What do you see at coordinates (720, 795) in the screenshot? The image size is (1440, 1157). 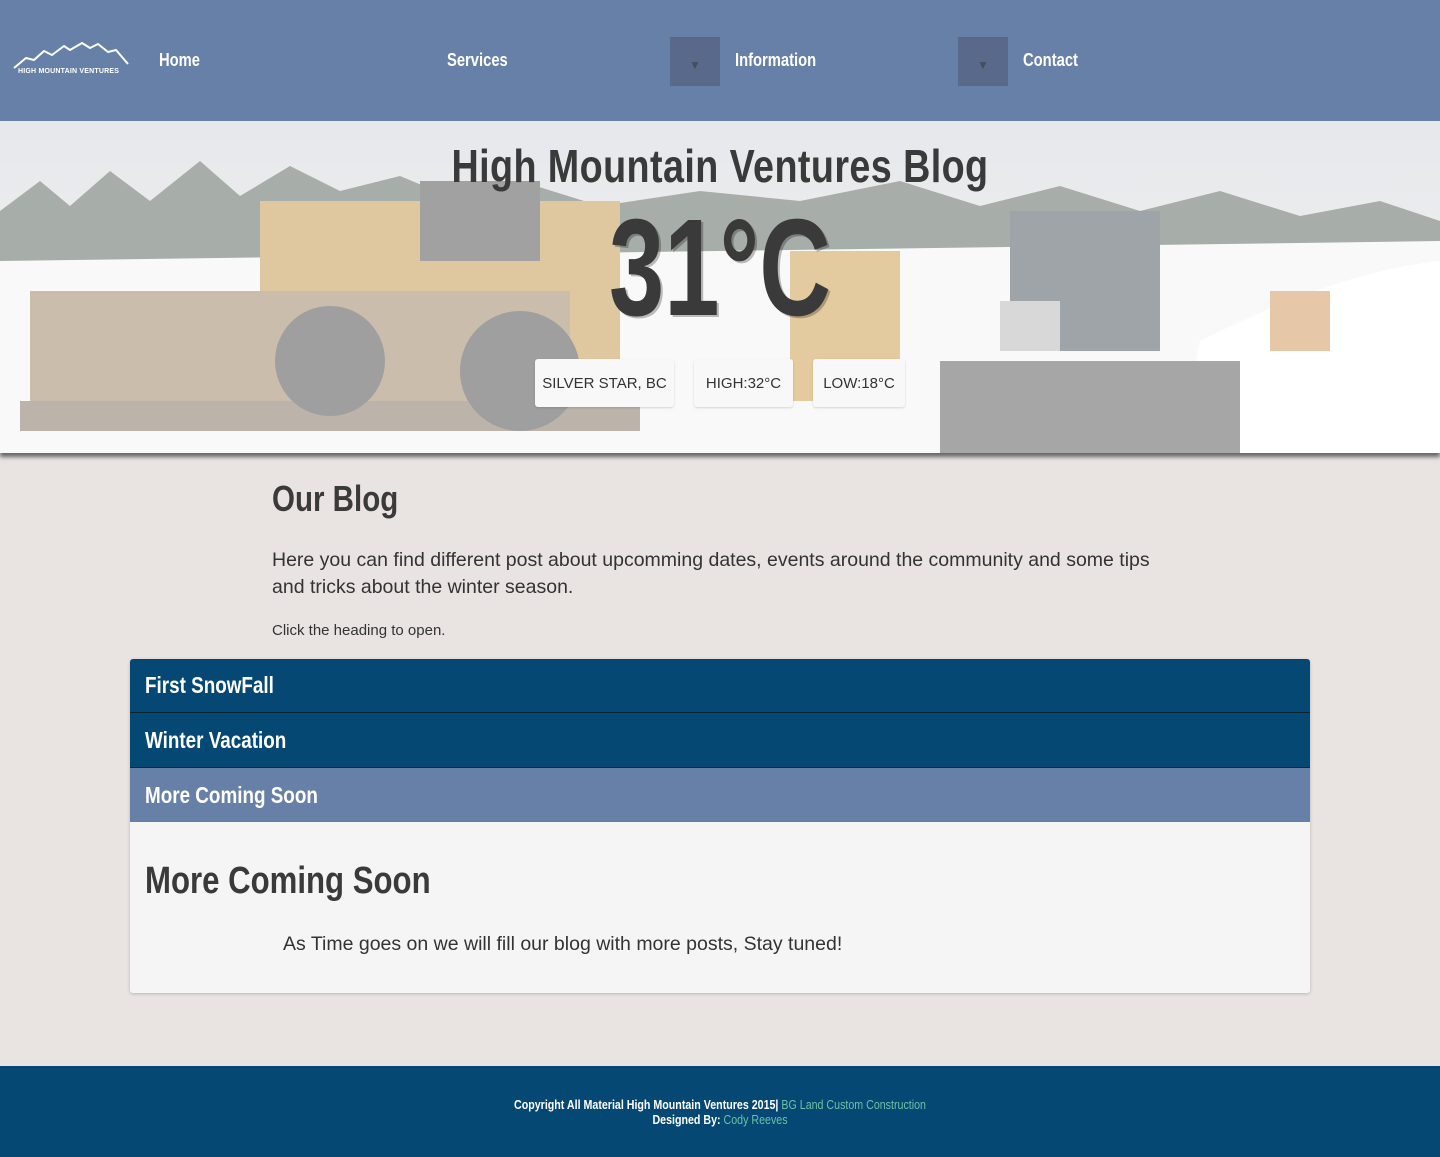 I see `accordion-header-more-coming-soon: More Coming Soon` at bounding box center [720, 795].